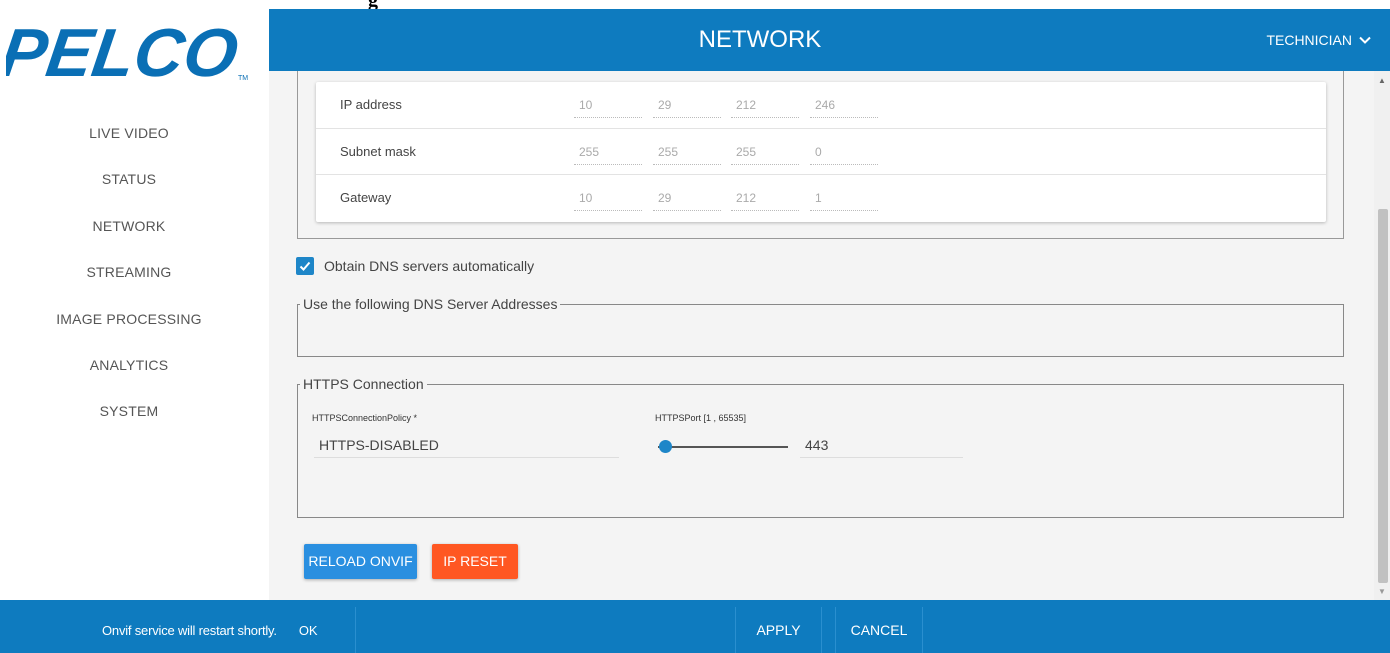 The height and width of the screenshot is (653, 1390). Describe the element at coordinates (360, 561) in the screenshot. I see `reload-onvif-button: RELOAD ONVIF` at that location.